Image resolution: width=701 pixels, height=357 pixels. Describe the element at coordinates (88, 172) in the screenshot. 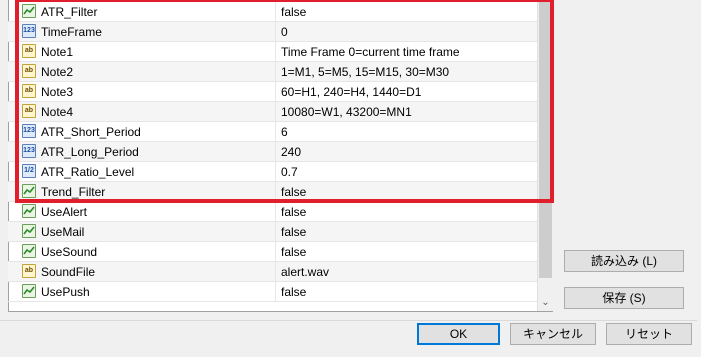

I see `parameter-name: ATR_Ratio_Level` at that location.